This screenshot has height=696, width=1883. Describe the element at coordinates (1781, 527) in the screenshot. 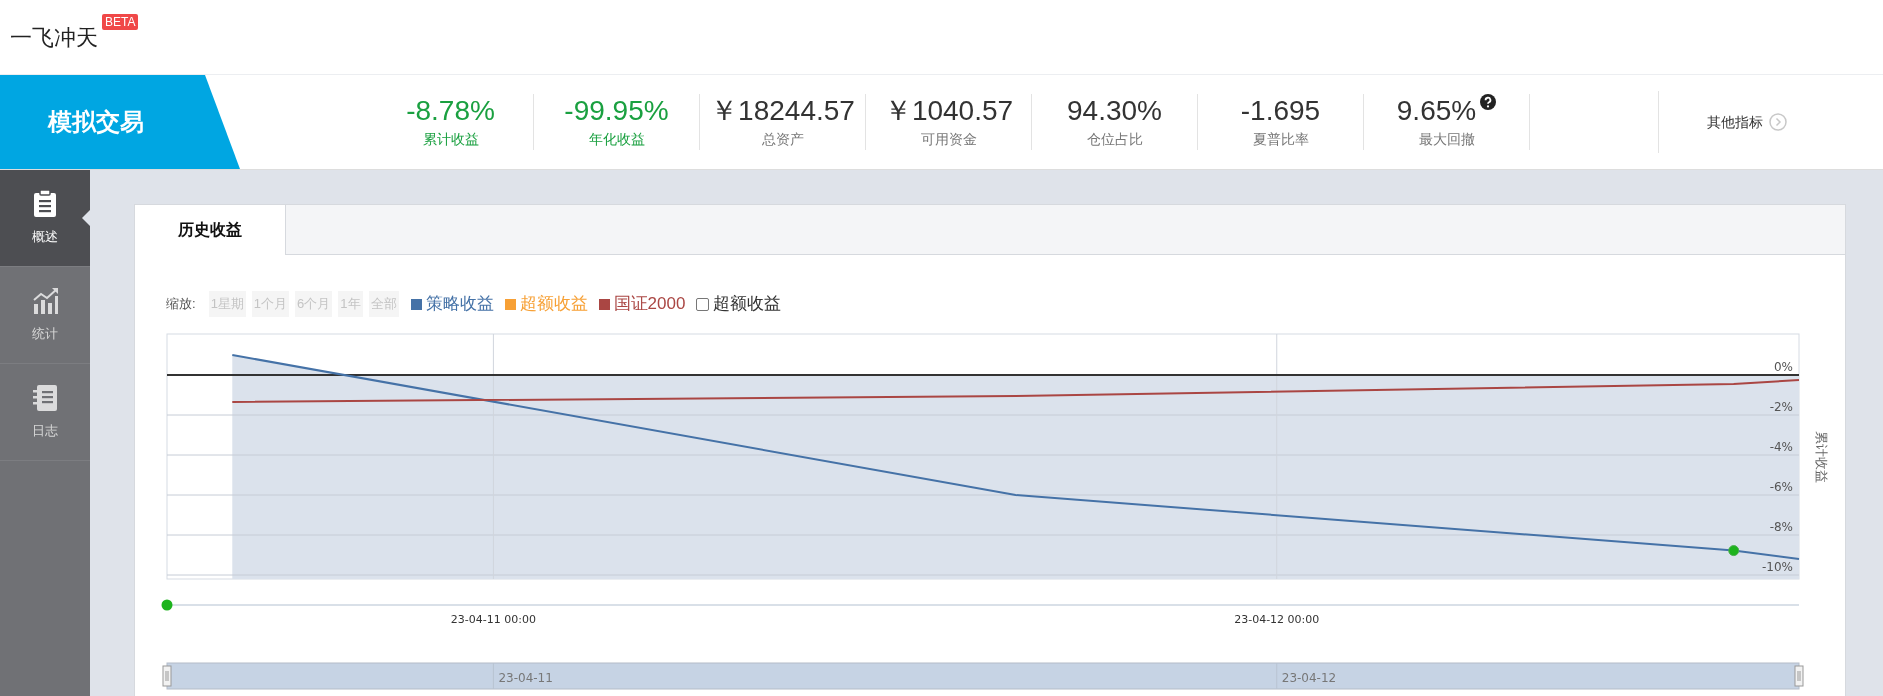

I see `axis-tick-label: -8%` at that location.